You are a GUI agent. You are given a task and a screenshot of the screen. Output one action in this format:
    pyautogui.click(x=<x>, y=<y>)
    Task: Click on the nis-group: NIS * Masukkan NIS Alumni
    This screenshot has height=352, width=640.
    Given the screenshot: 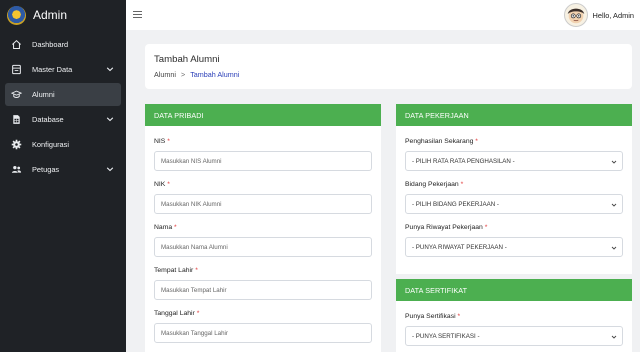 What is the action you would take?
    pyautogui.click(x=263, y=154)
    